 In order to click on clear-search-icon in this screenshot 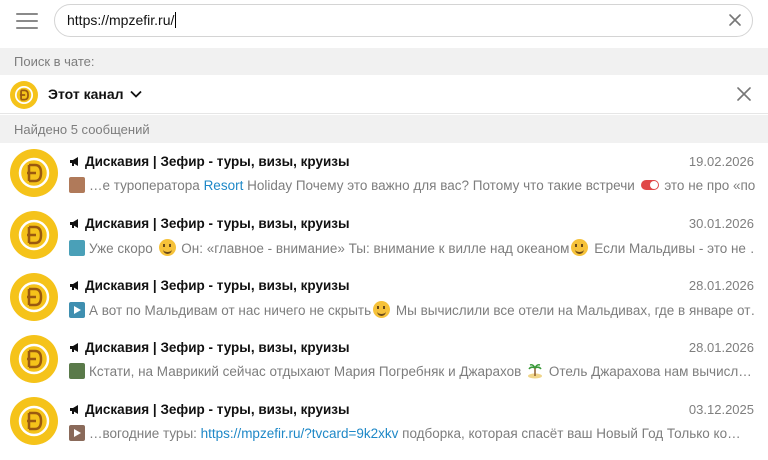, I will do `click(735, 20)`.